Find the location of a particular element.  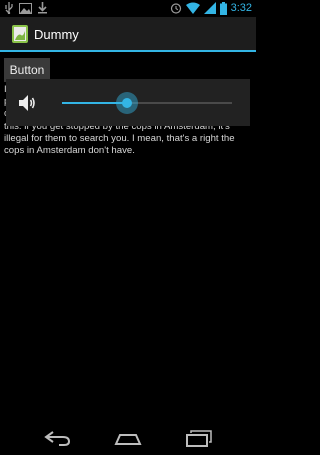

recent-apps-icon is located at coordinates (198, 438).